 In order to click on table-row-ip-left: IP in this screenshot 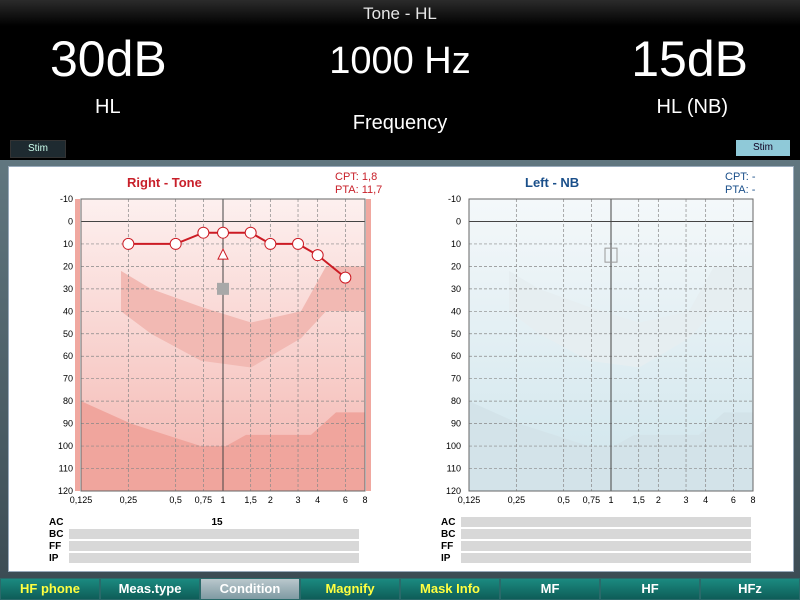, I will do `click(597, 558)`.